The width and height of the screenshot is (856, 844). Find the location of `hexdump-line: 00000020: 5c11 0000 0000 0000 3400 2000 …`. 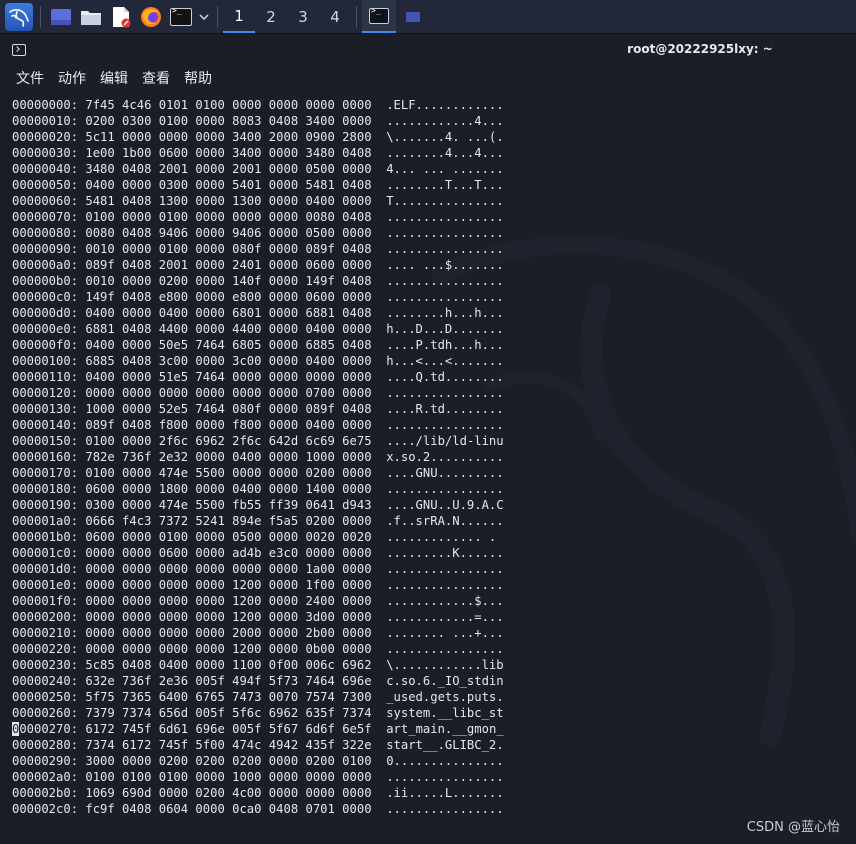

hexdump-line: 00000020: 5c11 0000 0000 0000 3400 2000 … is located at coordinates (258, 137).